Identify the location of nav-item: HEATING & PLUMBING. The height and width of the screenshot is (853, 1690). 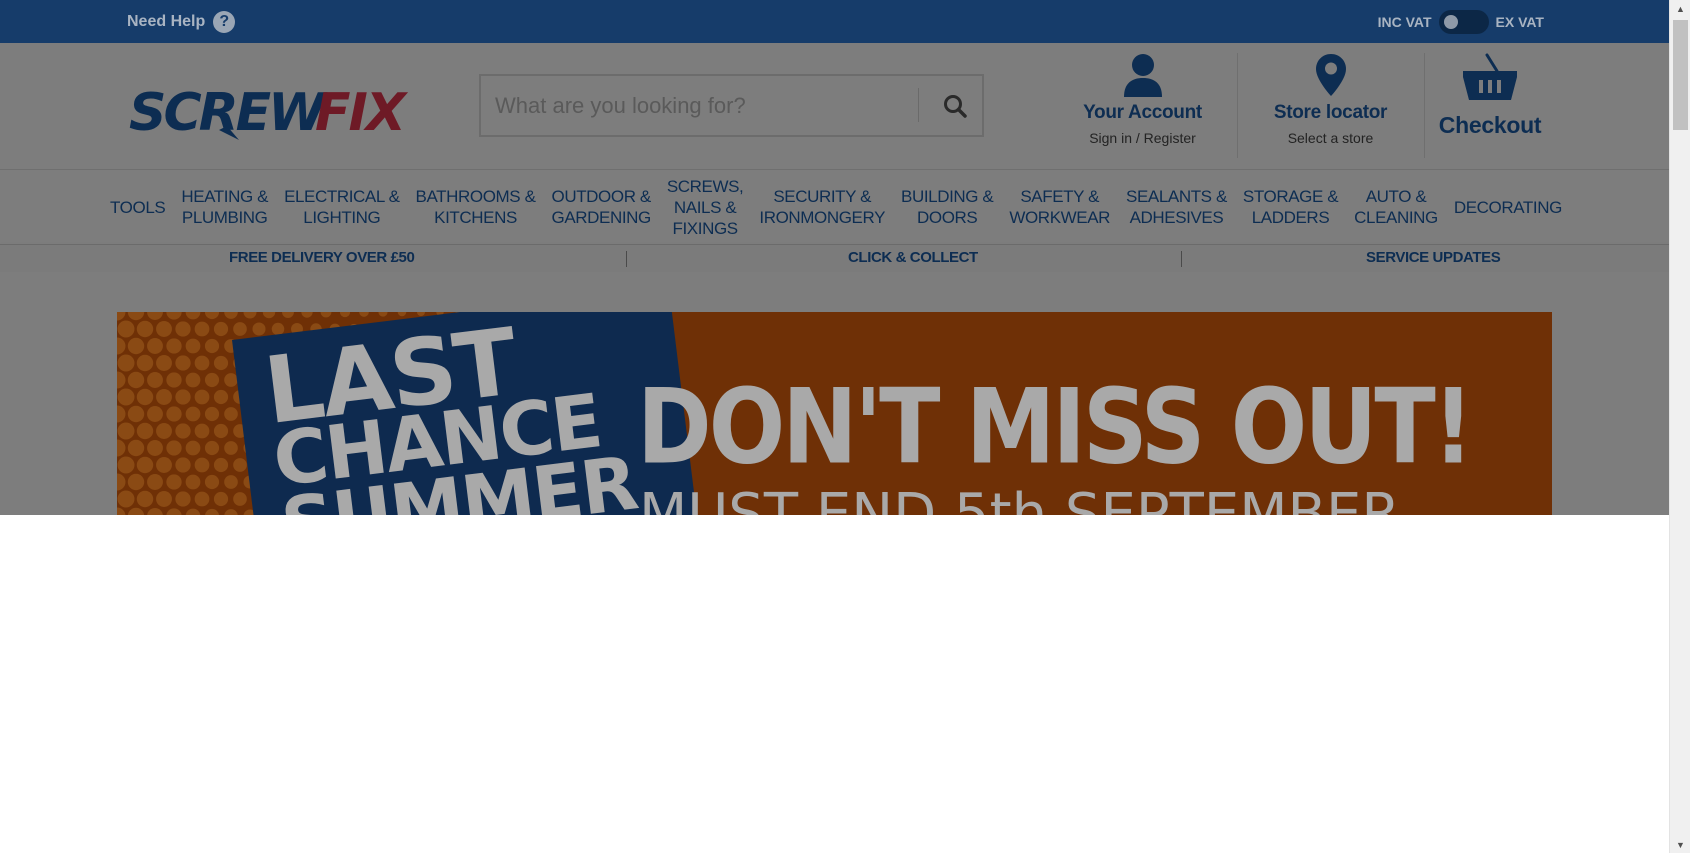
(224, 207).